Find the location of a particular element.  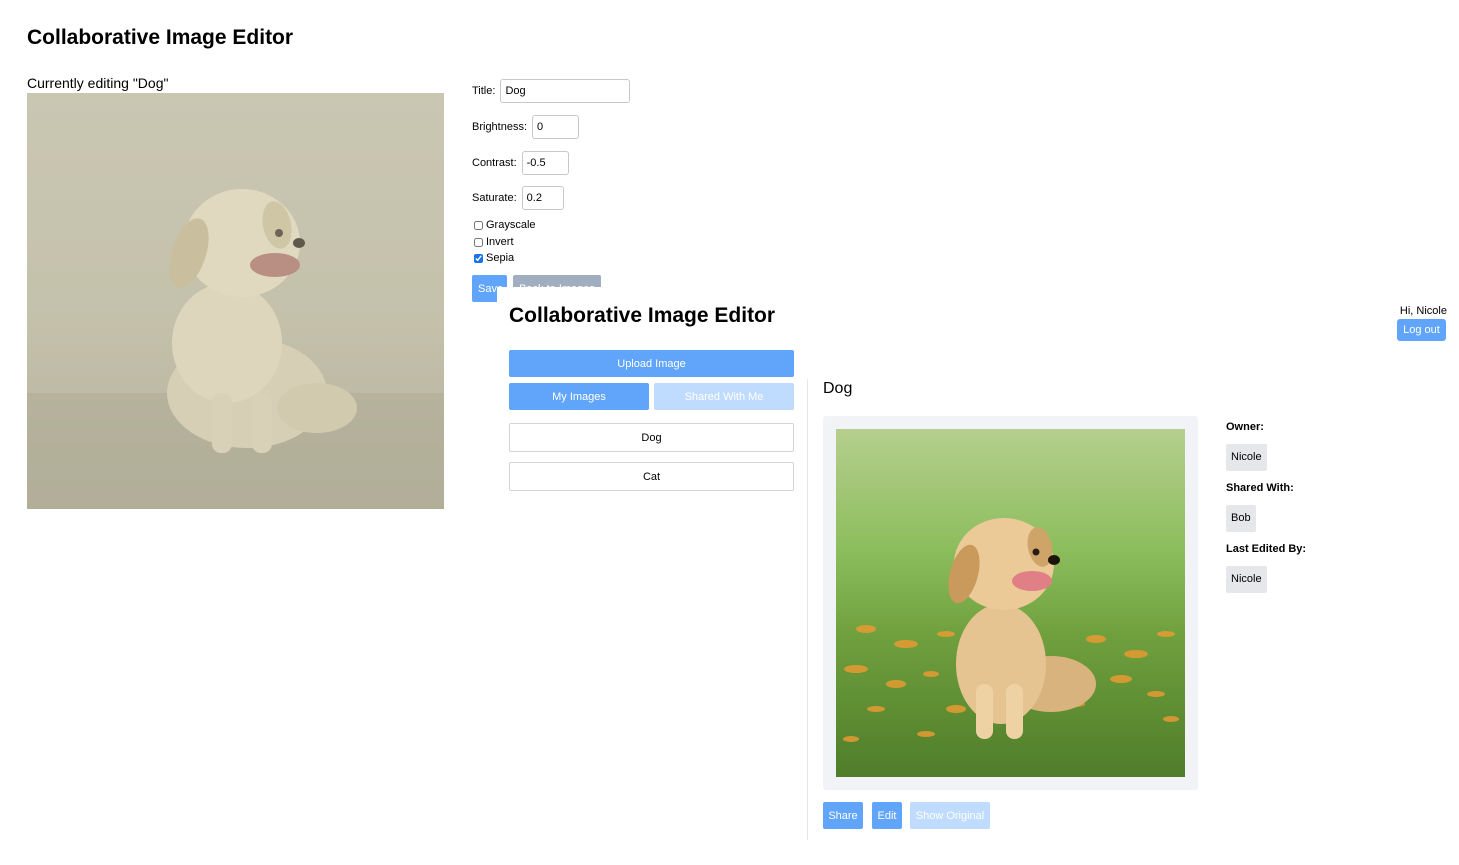

contrast-row: Contrast: is located at coordinates (520, 163).